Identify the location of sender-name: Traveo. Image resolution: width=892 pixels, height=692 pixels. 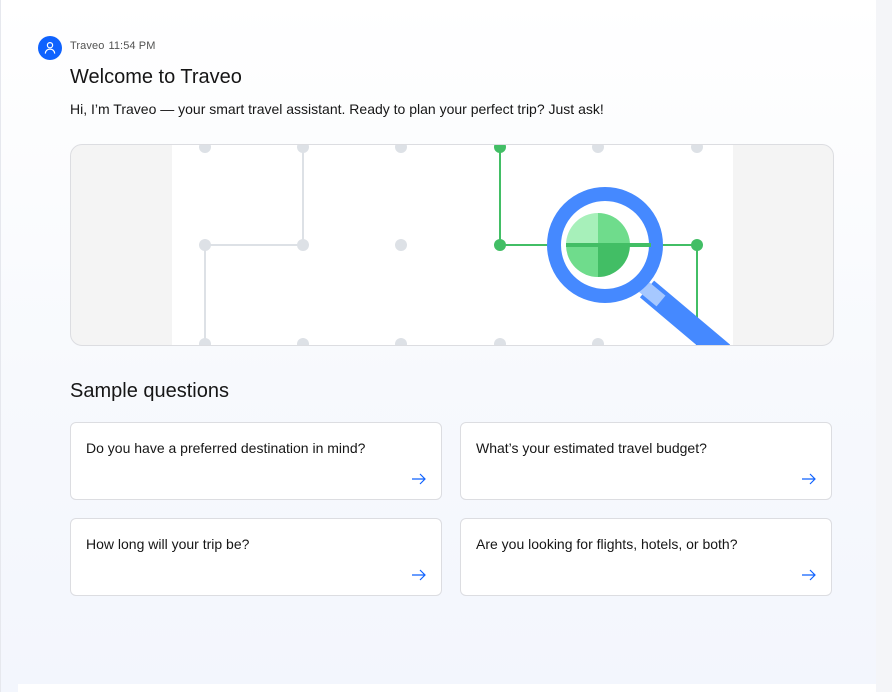
(87, 46).